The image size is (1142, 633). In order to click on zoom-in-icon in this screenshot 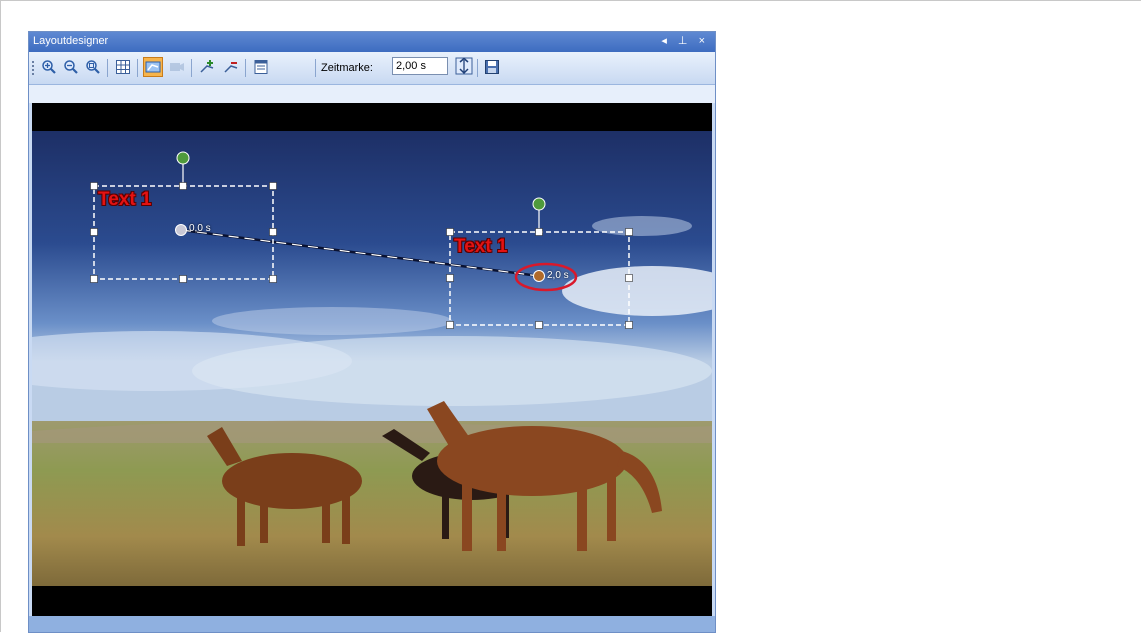, I will do `click(49, 67)`.